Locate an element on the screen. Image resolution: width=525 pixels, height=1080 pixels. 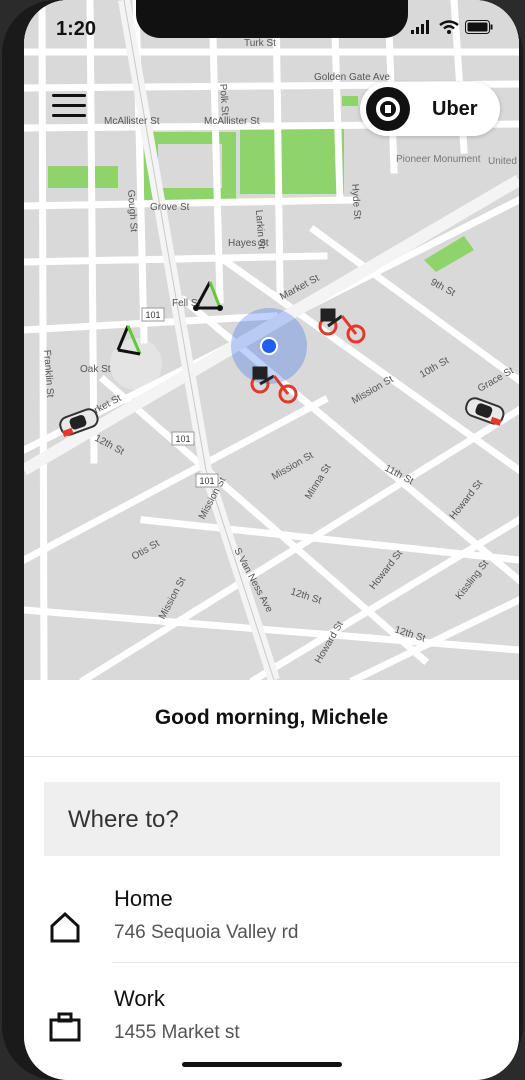
poi-label: United Nations is located at coordinates (503, 161).